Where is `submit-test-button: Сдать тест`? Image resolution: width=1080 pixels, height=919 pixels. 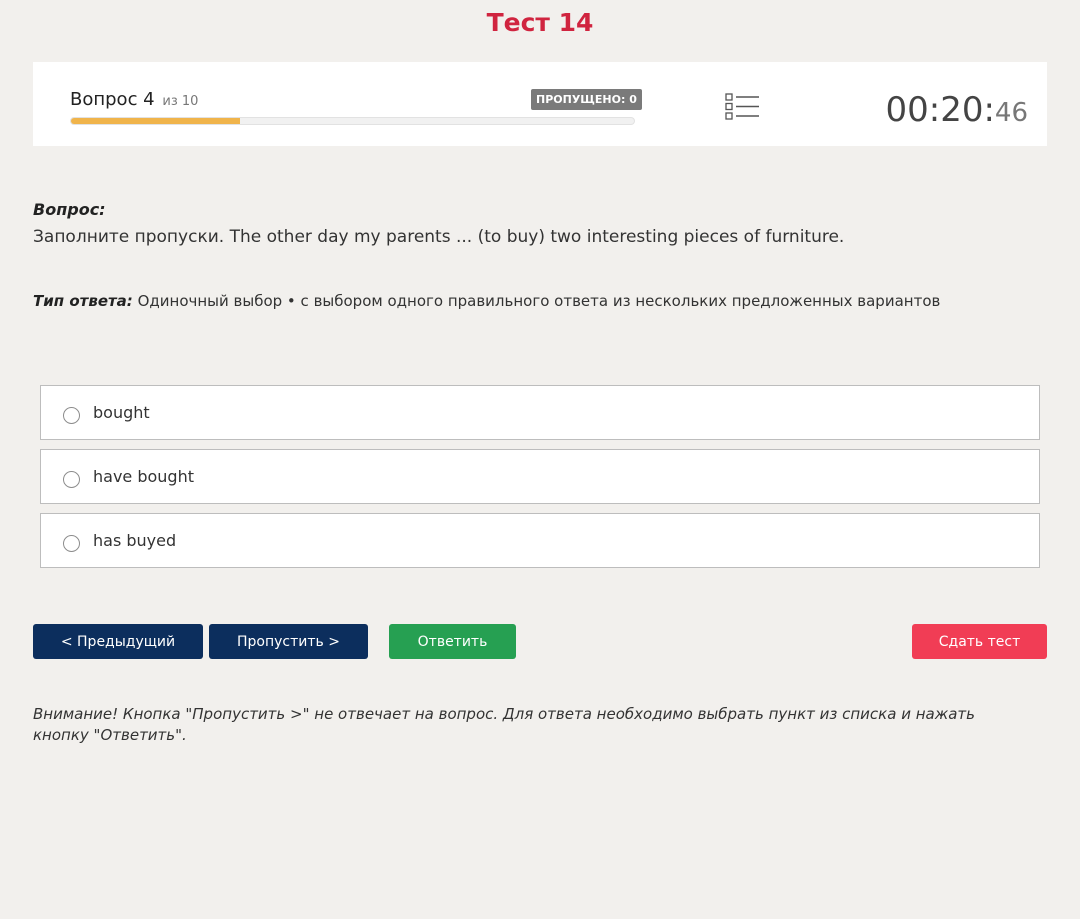
submit-test-button: Сдать тест is located at coordinates (979, 641).